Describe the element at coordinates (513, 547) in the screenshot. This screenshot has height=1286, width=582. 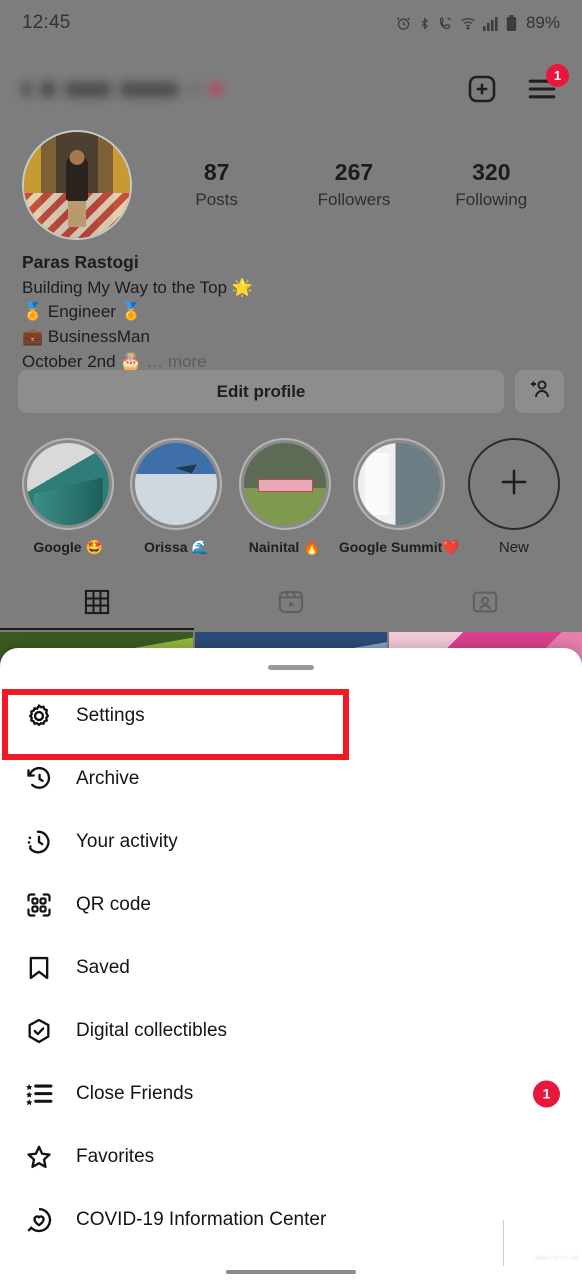
I see `new-highlight-label: New` at that location.